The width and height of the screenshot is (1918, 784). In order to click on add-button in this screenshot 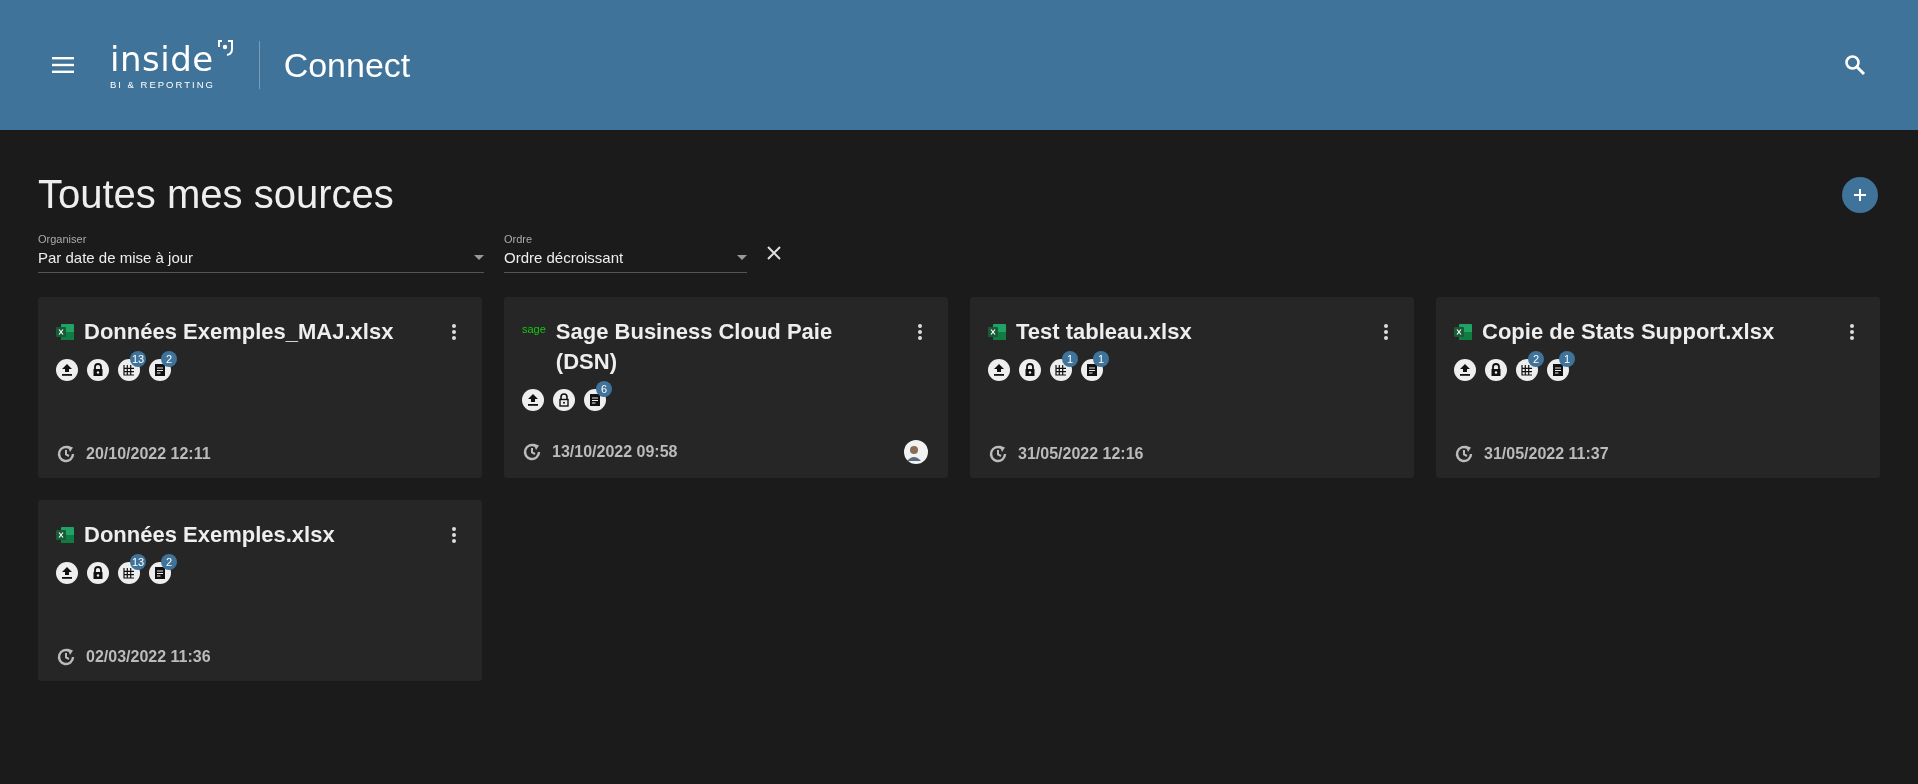, I will do `click(1860, 194)`.